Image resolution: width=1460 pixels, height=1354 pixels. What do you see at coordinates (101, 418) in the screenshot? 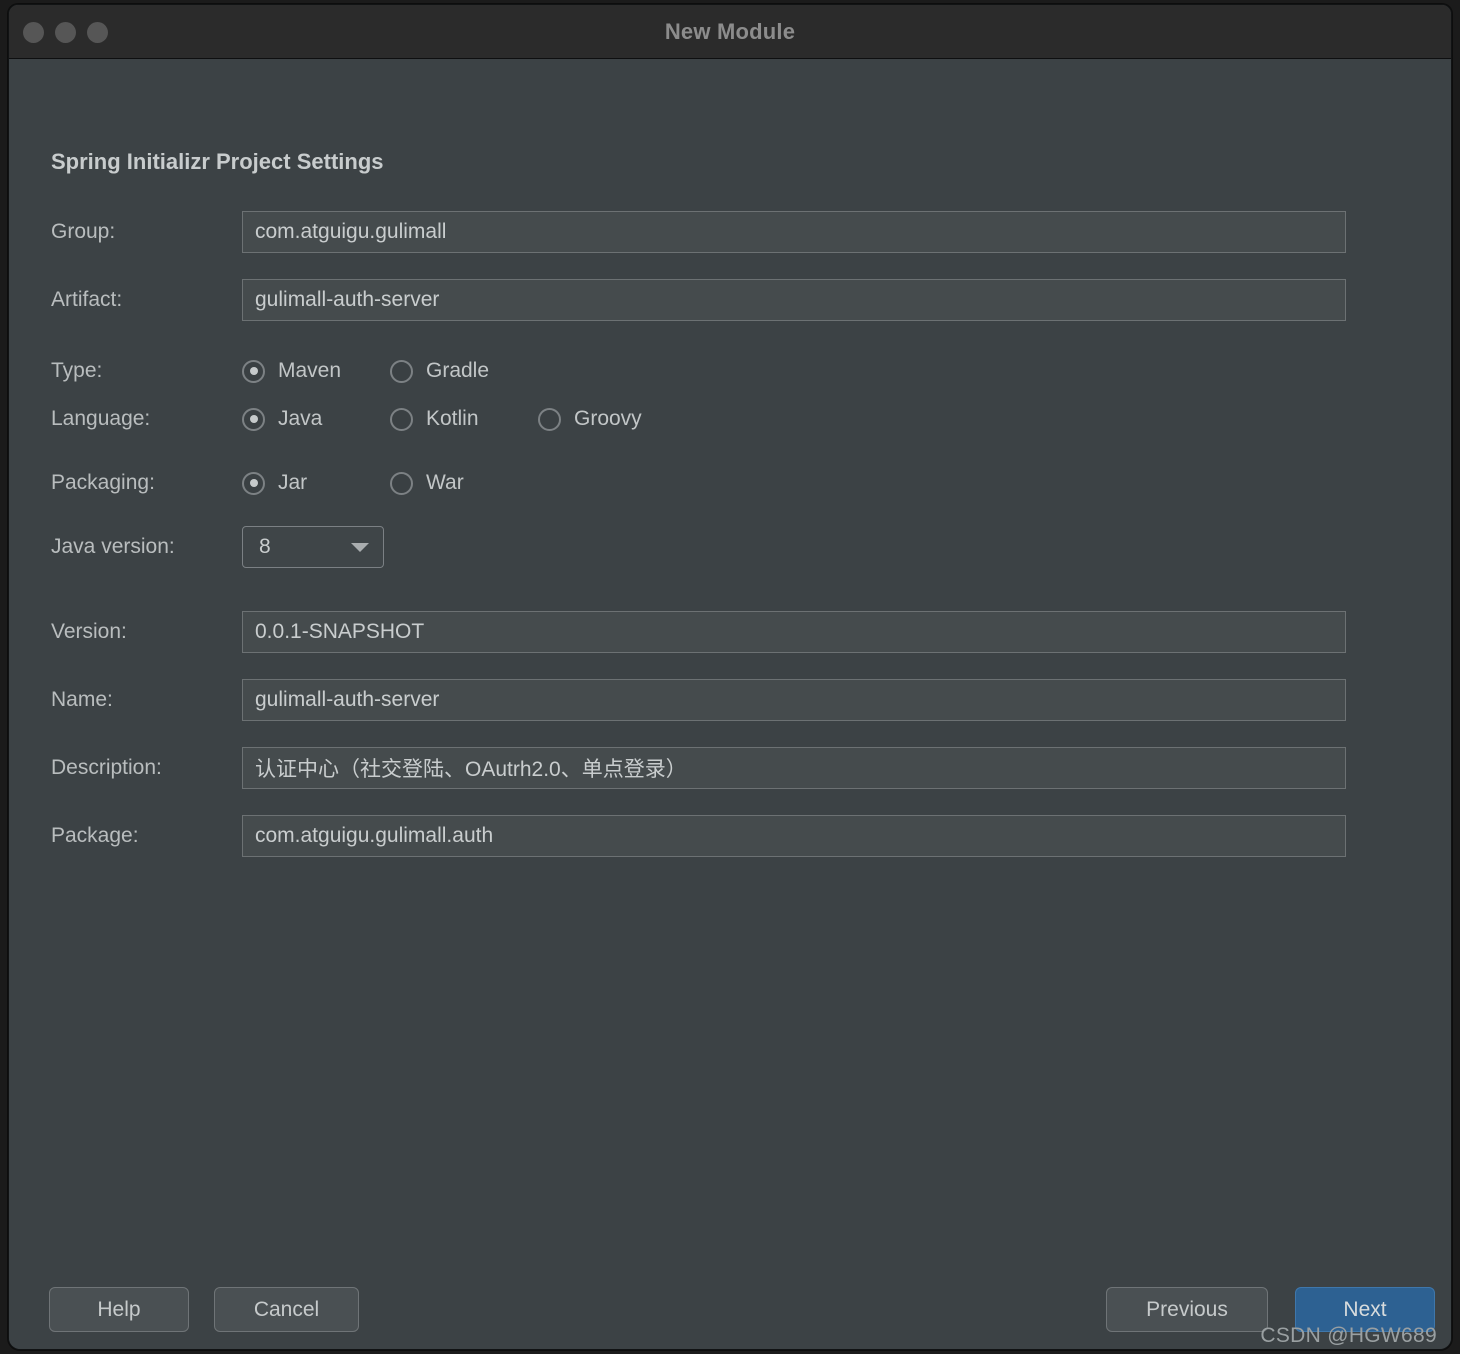
I see `language-label: Language:` at bounding box center [101, 418].